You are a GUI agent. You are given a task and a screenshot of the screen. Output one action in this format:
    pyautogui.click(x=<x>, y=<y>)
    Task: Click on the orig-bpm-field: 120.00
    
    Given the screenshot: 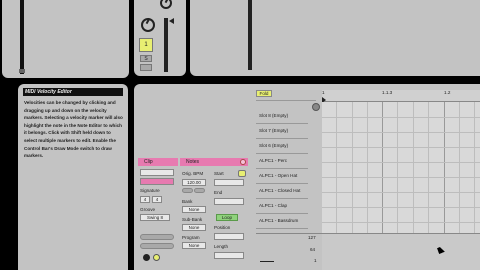 What is the action you would take?
    pyautogui.click(x=194, y=182)
    